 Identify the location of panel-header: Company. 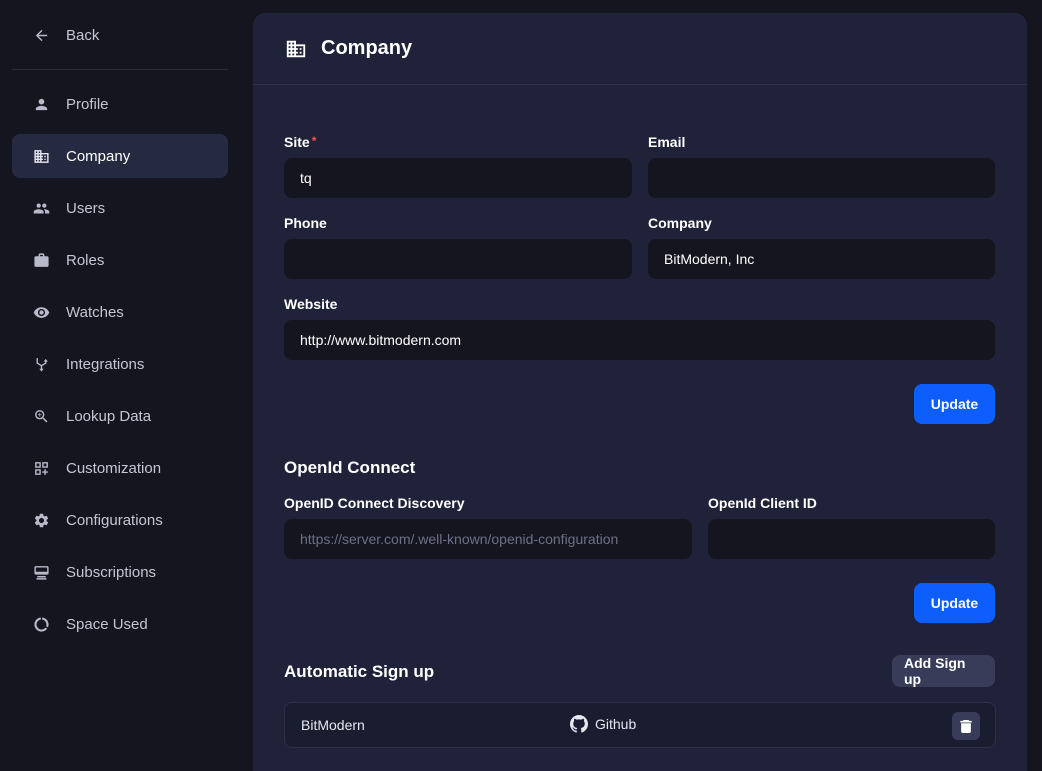
(640, 49).